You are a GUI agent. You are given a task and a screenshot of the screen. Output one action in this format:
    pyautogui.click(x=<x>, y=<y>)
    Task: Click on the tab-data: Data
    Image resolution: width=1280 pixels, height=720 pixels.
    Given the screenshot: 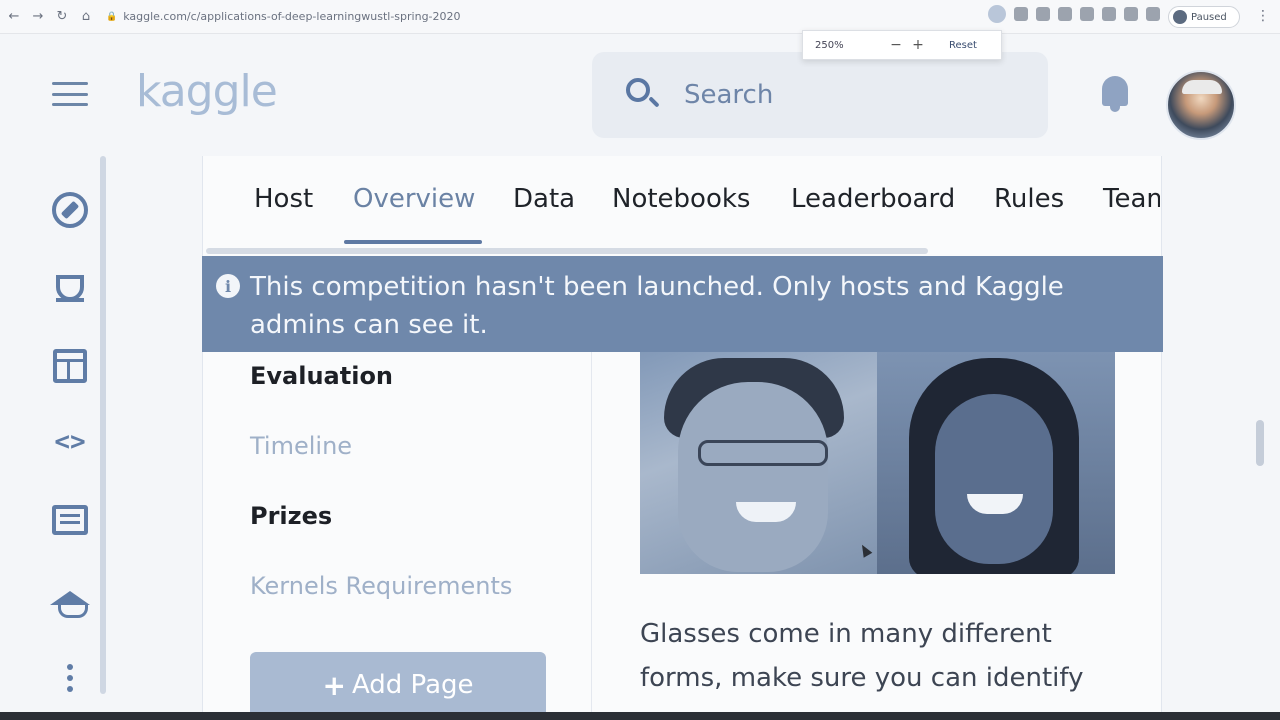 What is the action you would take?
    pyautogui.click(x=544, y=199)
    